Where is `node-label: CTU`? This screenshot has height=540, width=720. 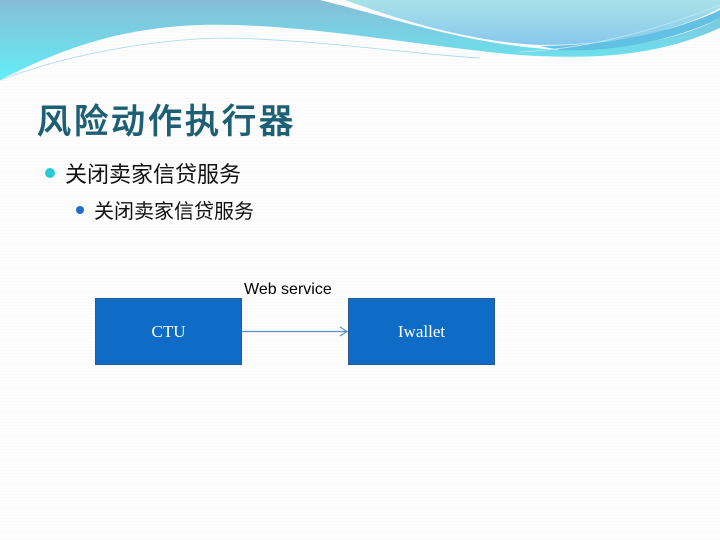
node-label: CTU is located at coordinates (168, 331).